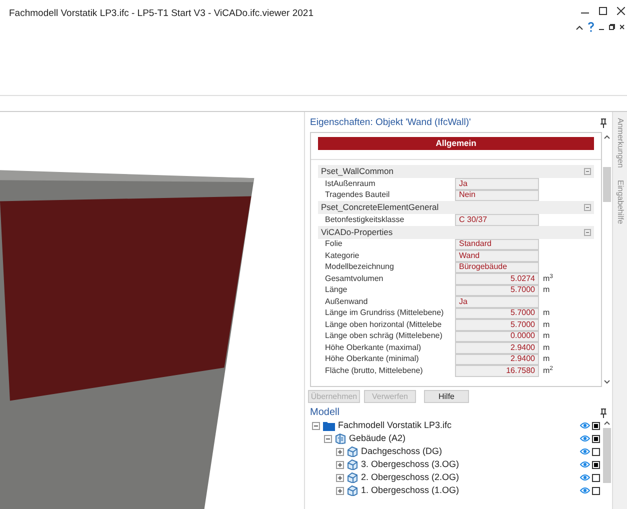 This screenshot has height=509, width=627. Describe the element at coordinates (384, 324) in the screenshot. I see `property-label: Länge oben horizontal (Mittelebe` at that location.